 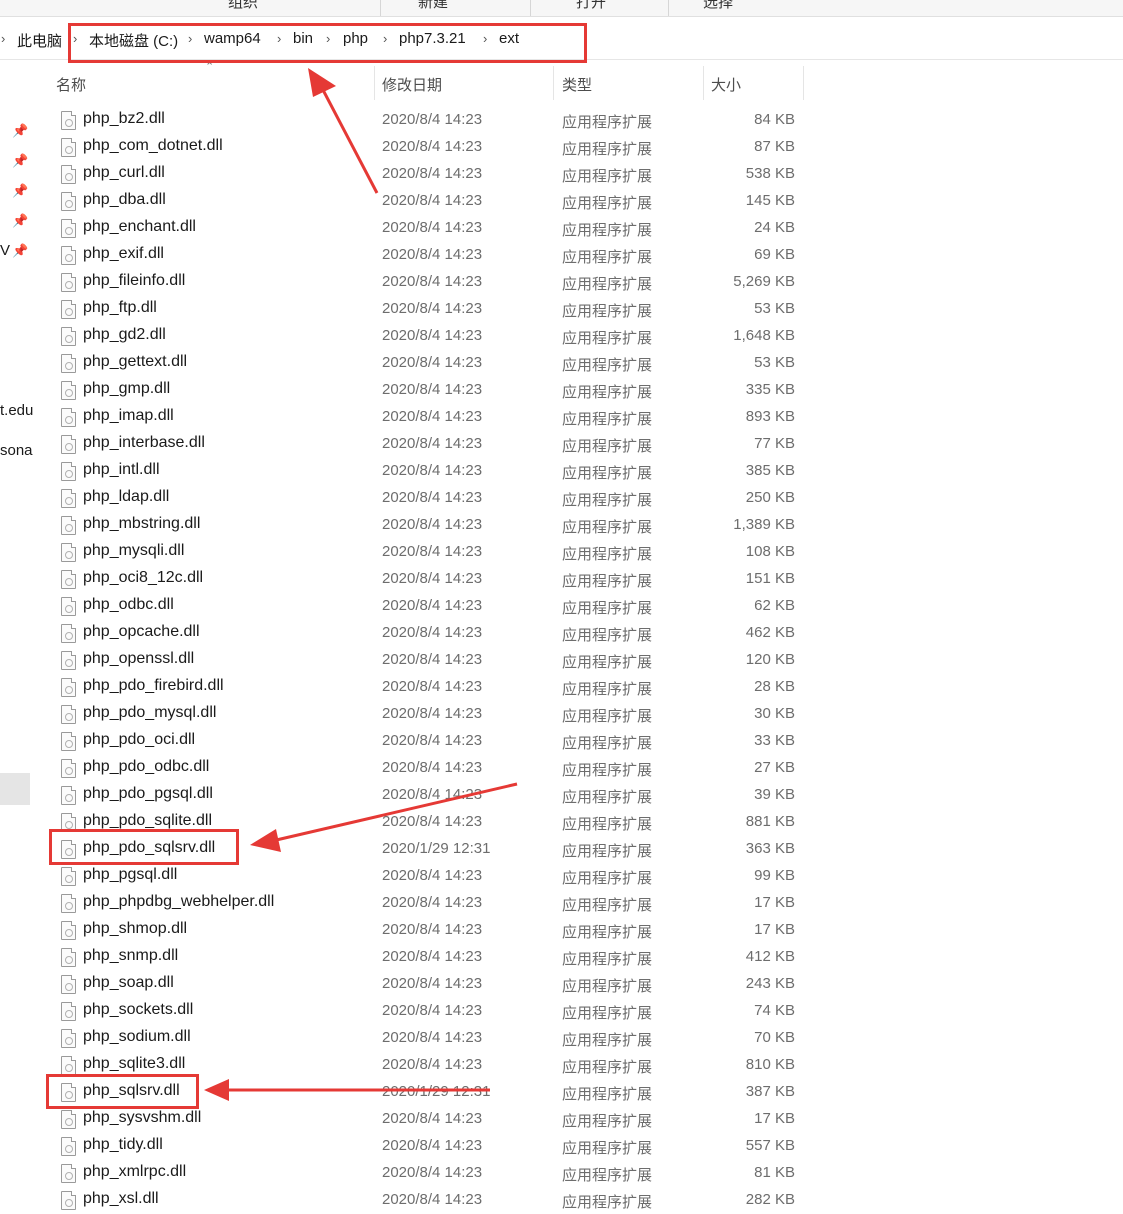 What do you see at coordinates (135, 929) in the screenshot?
I see `file-name: php_shmop.dll` at bounding box center [135, 929].